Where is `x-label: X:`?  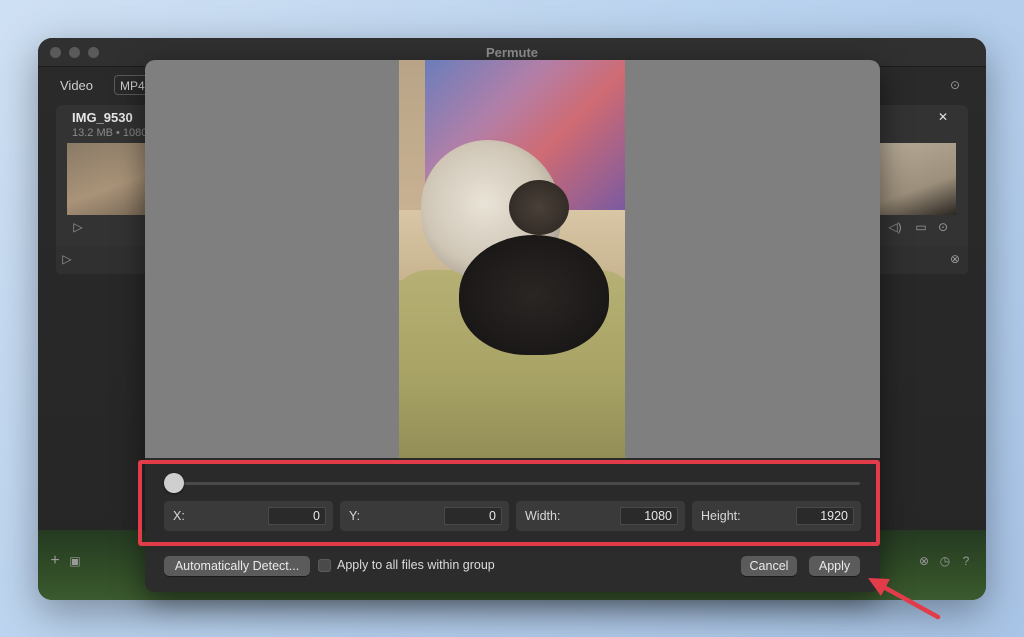
x-label: X: is located at coordinates (179, 516).